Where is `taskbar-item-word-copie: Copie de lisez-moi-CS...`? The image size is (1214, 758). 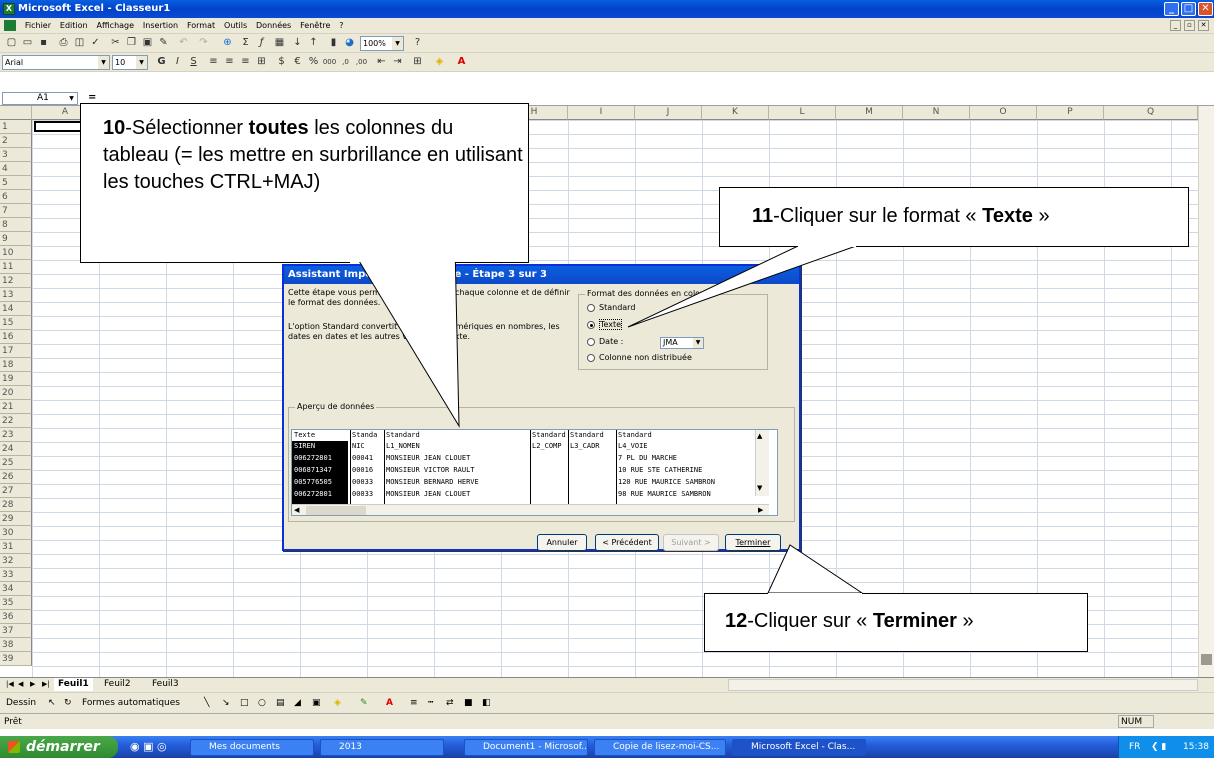 taskbar-item-word-copie: Copie de lisez-moi-CS... is located at coordinates (660, 747).